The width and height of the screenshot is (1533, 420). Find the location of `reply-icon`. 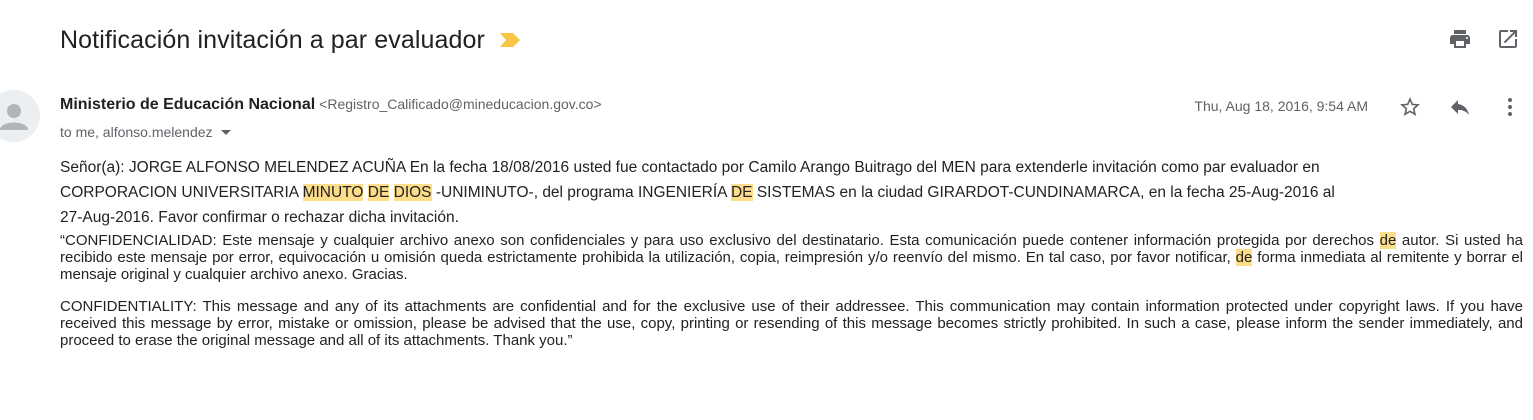

reply-icon is located at coordinates (1460, 107).